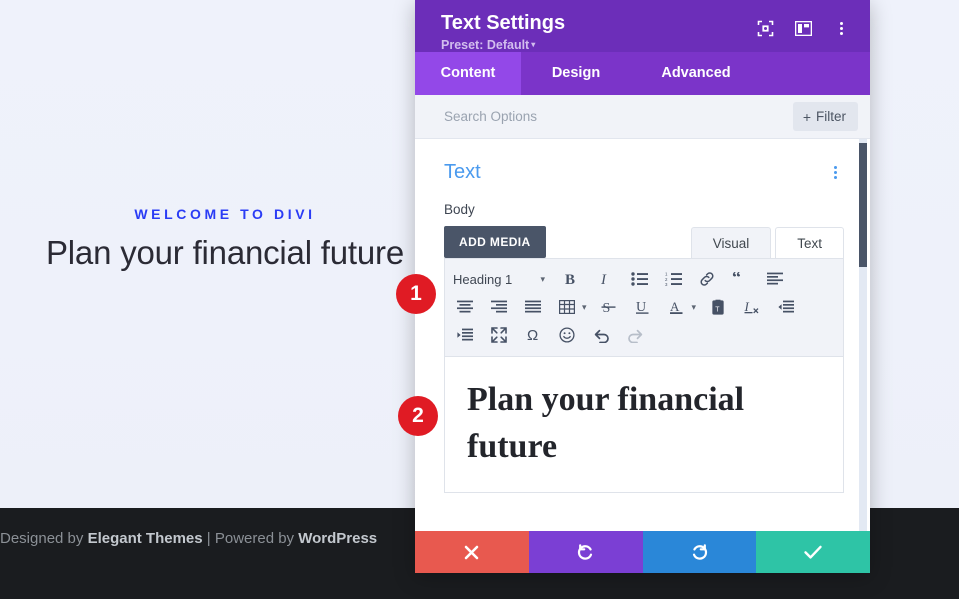 The width and height of the screenshot is (959, 599). I want to click on hero-heading: Plan your financial future, so click(224, 252).